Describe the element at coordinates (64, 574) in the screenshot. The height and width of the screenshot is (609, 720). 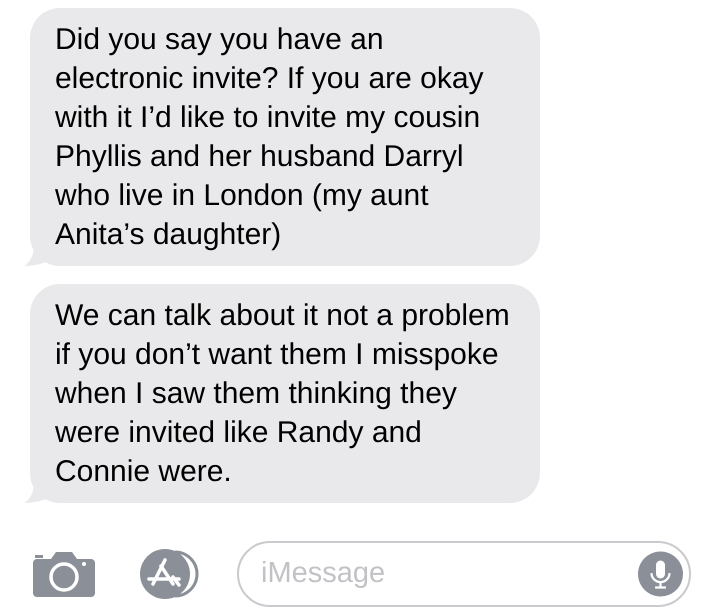
I see `camera-icon` at that location.